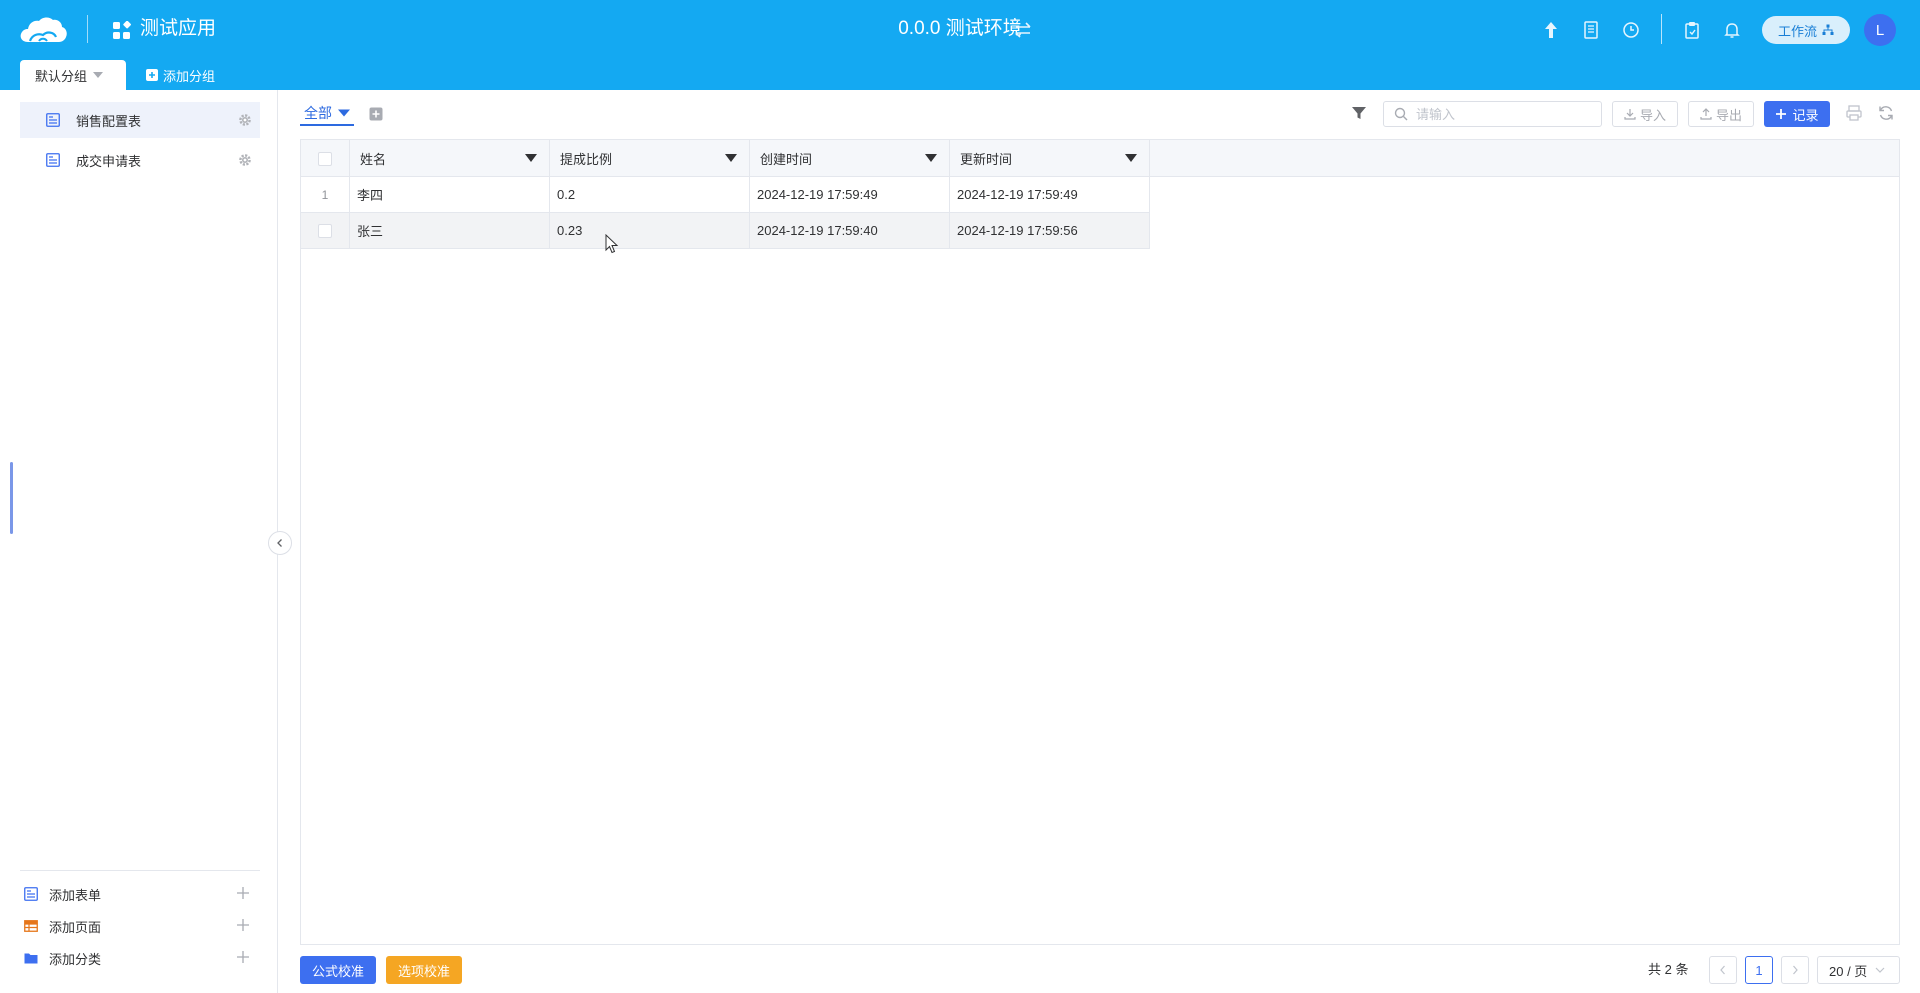 This screenshot has width=1920, height=993. I want to click on cell-name: 张三, so click(450, 230).